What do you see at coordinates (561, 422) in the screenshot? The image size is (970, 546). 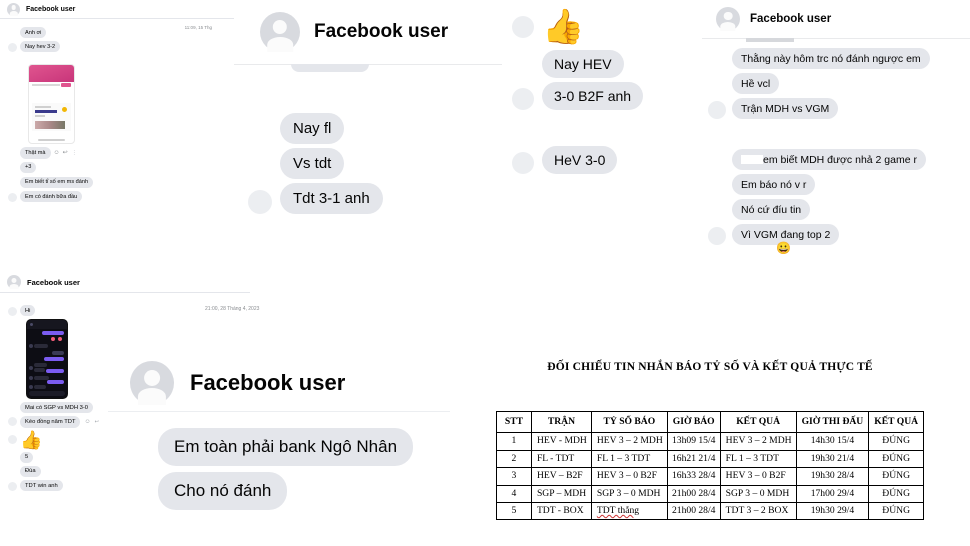 I see `table-header-cell: TRẬN` at bounding box center [561, 422].